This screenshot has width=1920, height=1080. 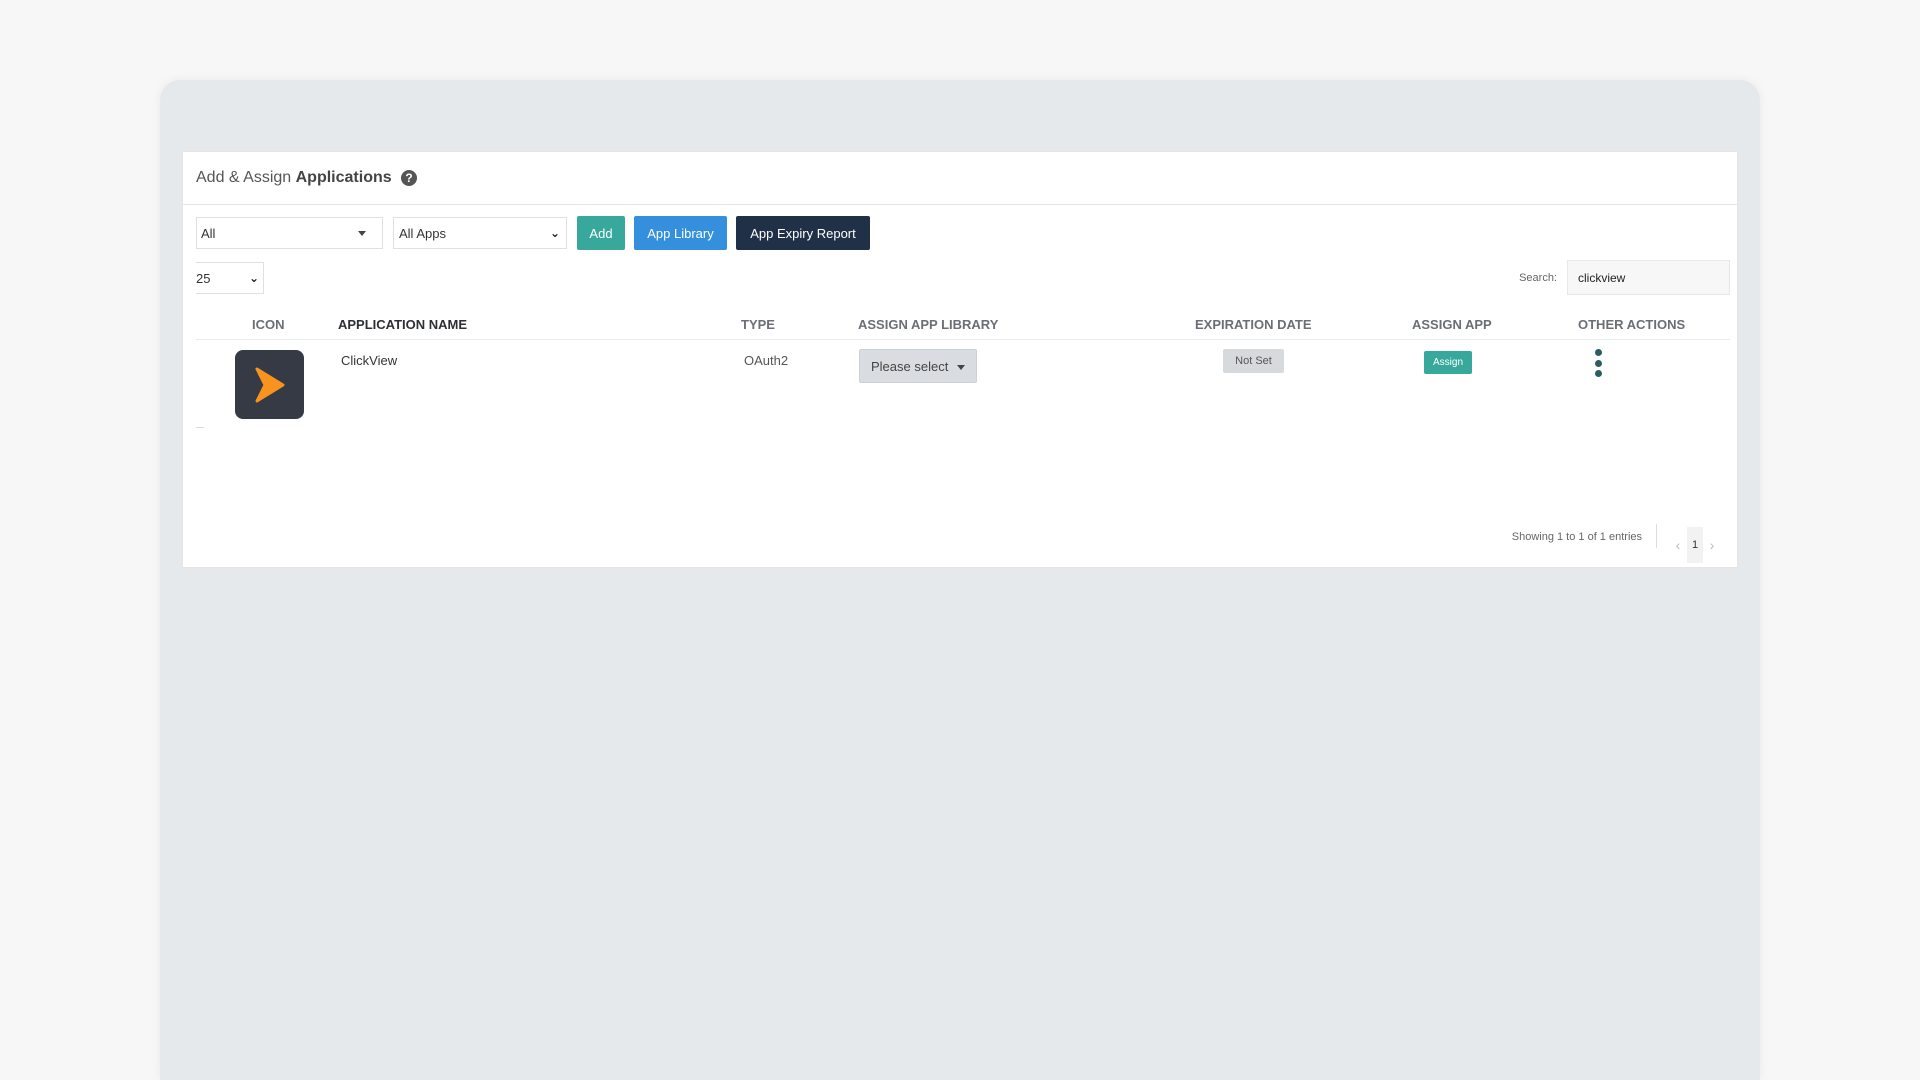 What do you see at coordinates (480, 233) in the screenshot?
I see `filter-apps-select: All Apps ⌄` at bounding box center [480, 233].